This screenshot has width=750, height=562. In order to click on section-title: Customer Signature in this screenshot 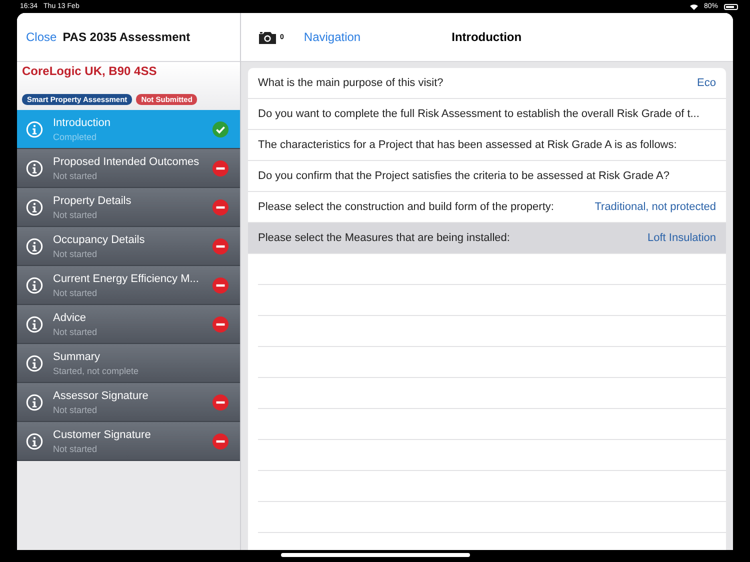, I will do `click(102, 435)`.